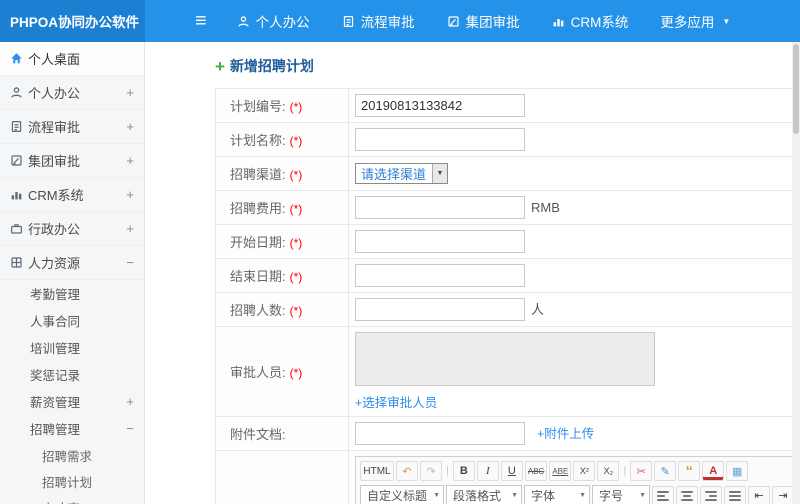  What do you see at coordinates (641, 471) in the screenshot?
I see `ed-cut-button: ✂` at bounding box center [641, 471].